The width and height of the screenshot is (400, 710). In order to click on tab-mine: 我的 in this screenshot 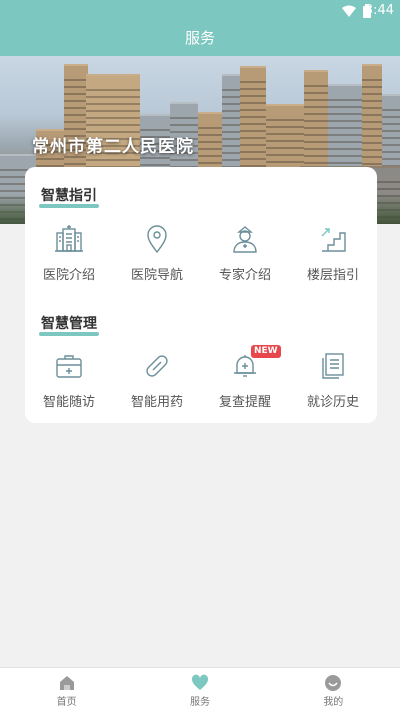, I will do `click(333, 689)`.